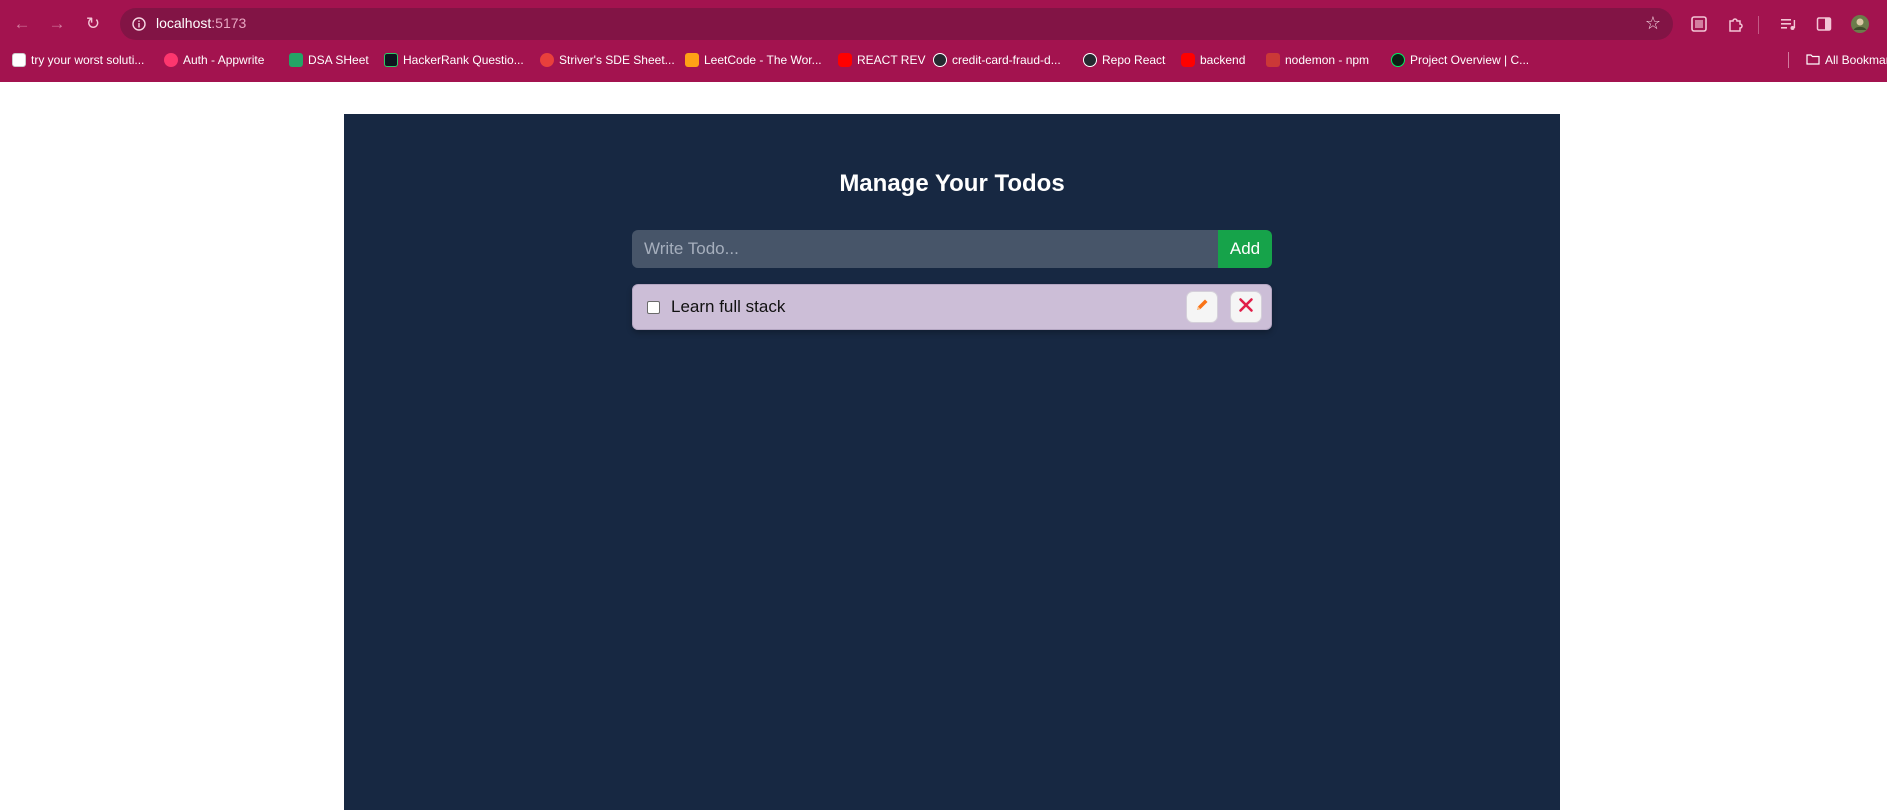 The image size is (1887, 810). I want to click on mongodb-icon, so click(1398, 60).